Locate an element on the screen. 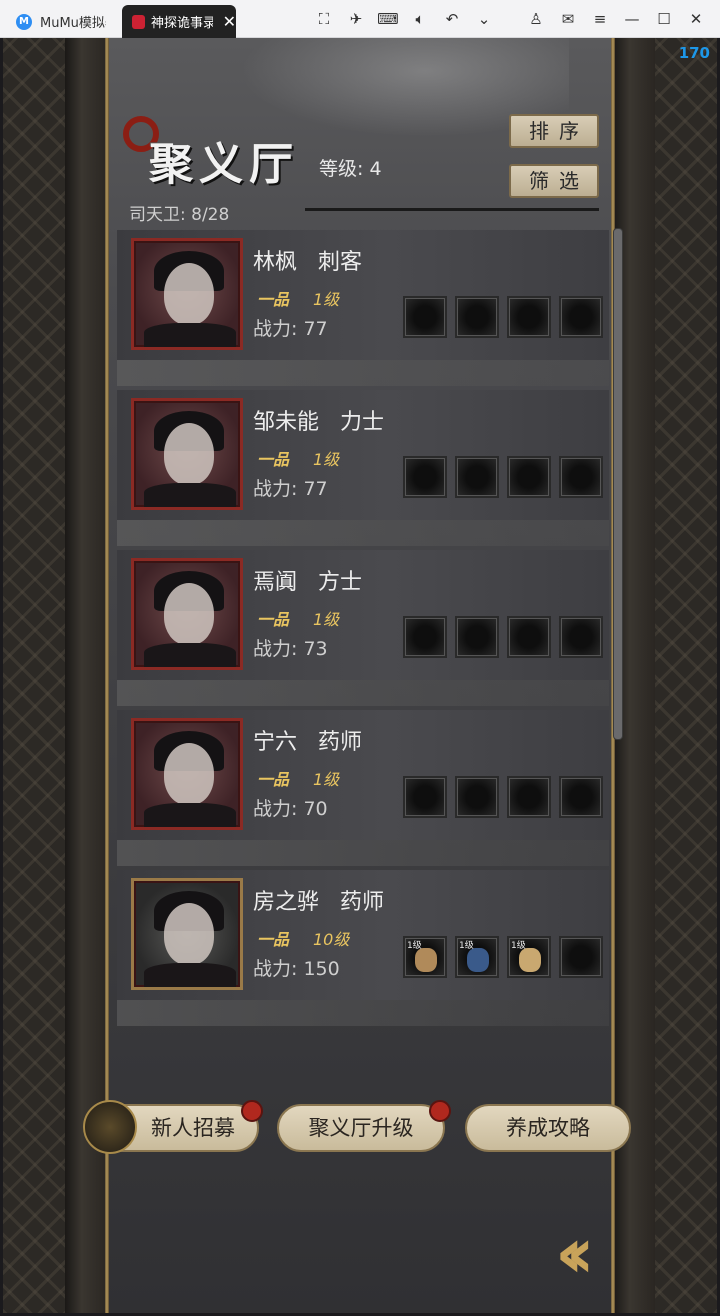  hero-power: 战力: 70 is located at coordinates (290, 809).